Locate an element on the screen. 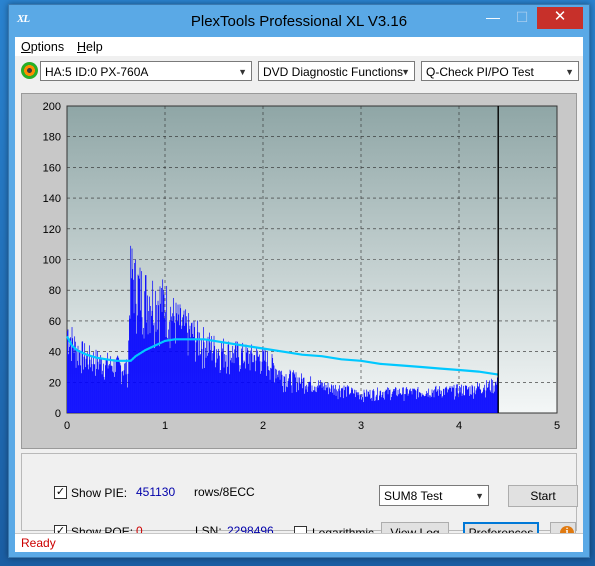 Image resolution: width=595 pixels, height=566 pixels. y-tick-label: 140 is located at coordinates (52, 199).